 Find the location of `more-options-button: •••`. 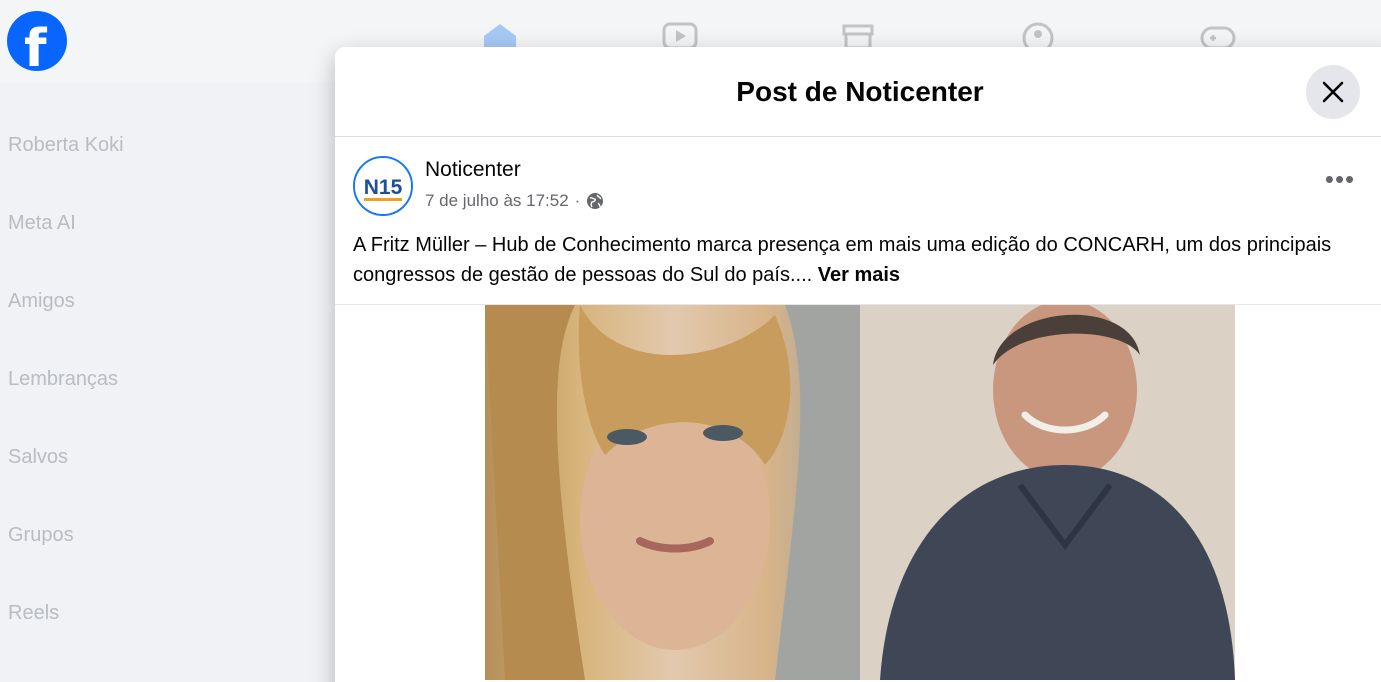

more-options-button: ••• is located at coordinates (1340, 183).